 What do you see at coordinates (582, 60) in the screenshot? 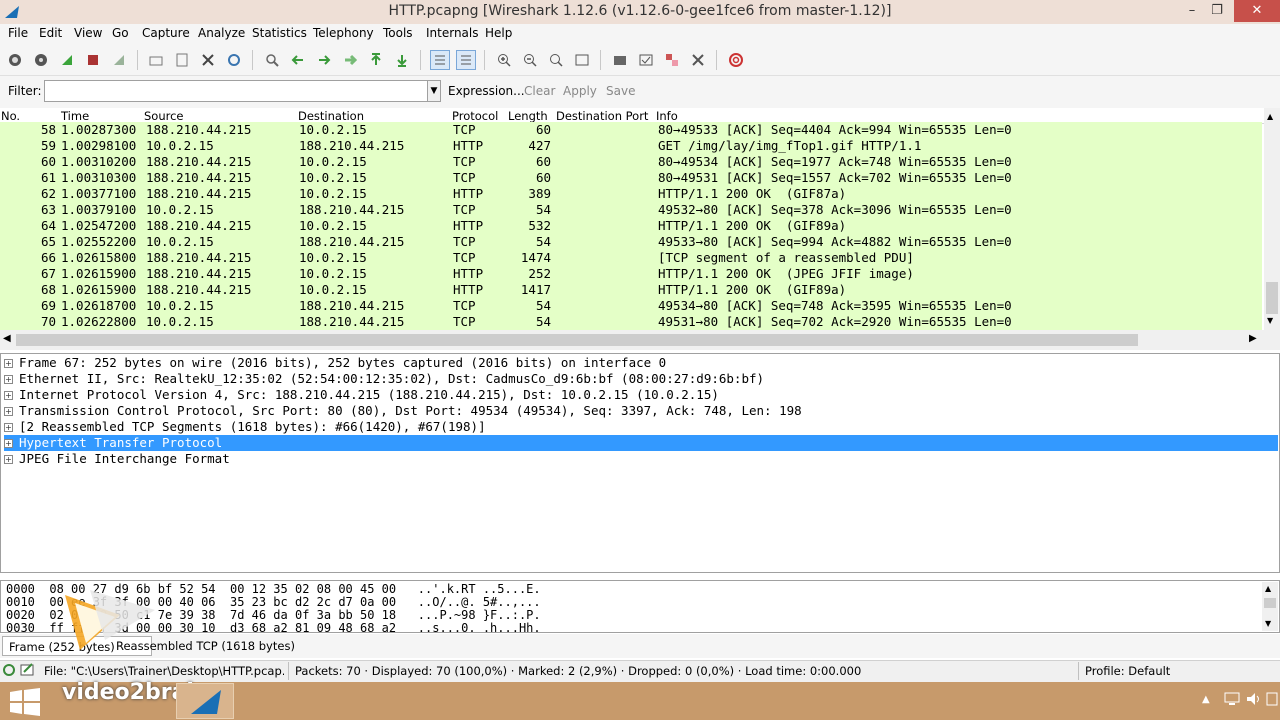
I see `resize-columns-icon` at bounding box center [582, 60].